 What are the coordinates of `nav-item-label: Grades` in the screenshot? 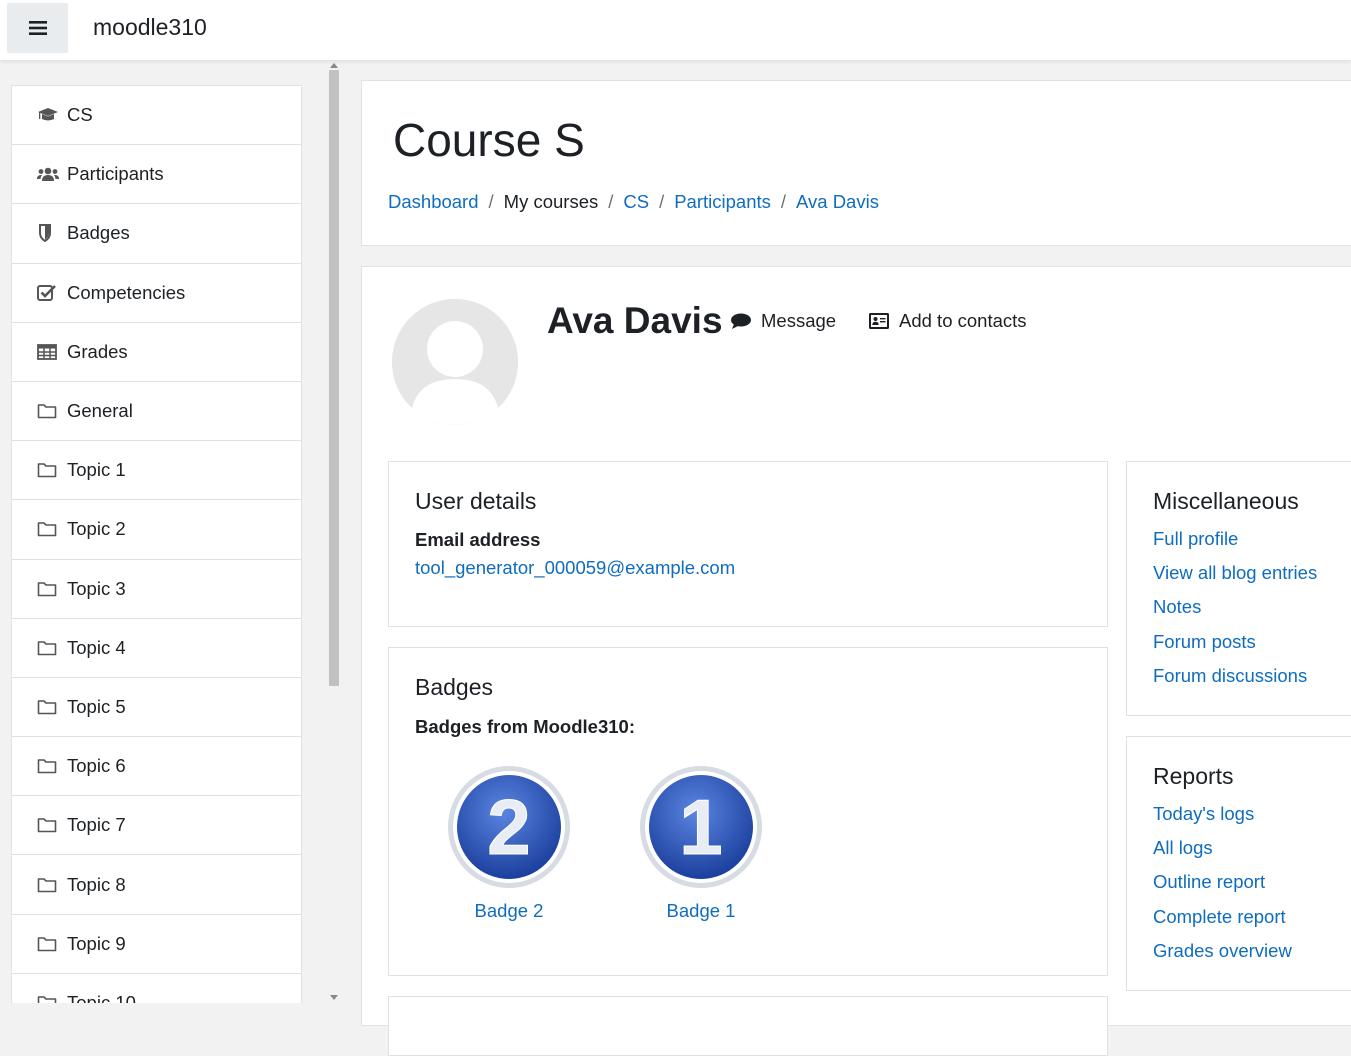 It's located at (97, 351).